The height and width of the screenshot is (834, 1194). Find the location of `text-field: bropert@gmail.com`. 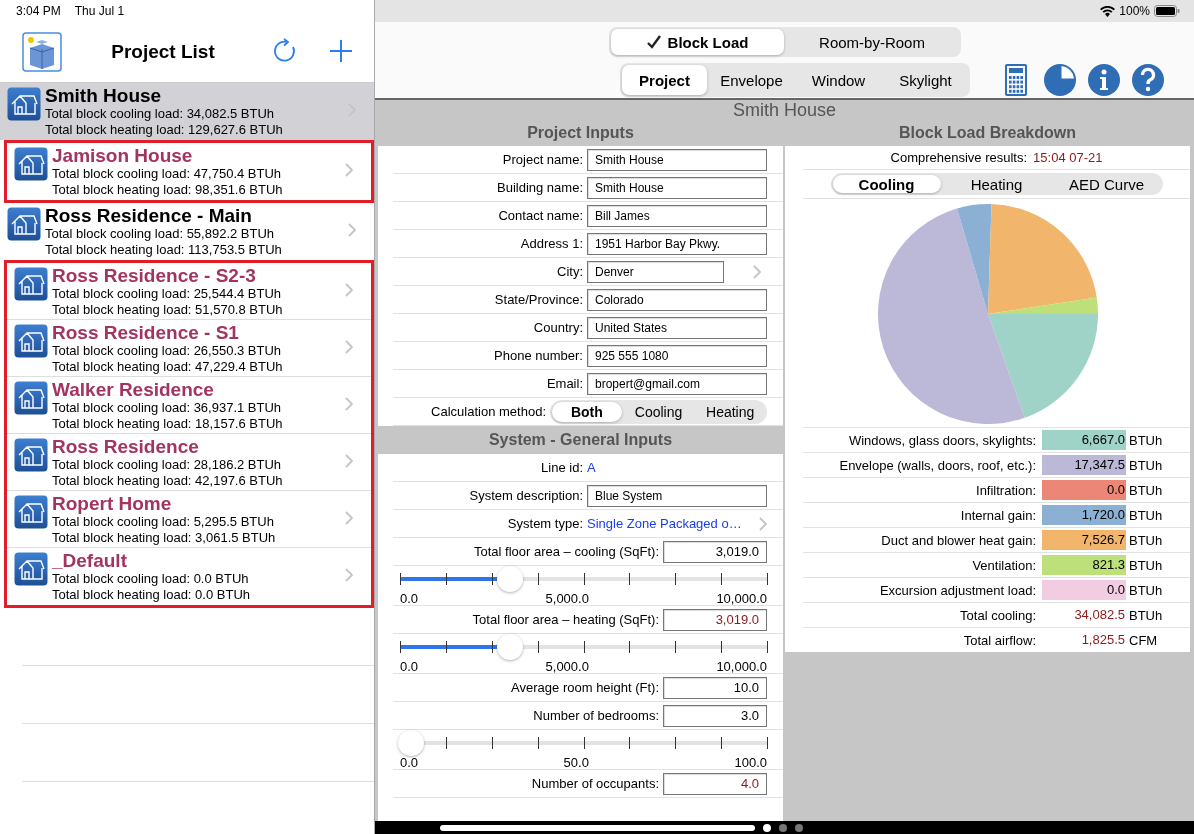

text-field: bropert@gmail.com is located at coordinates (677, 383).